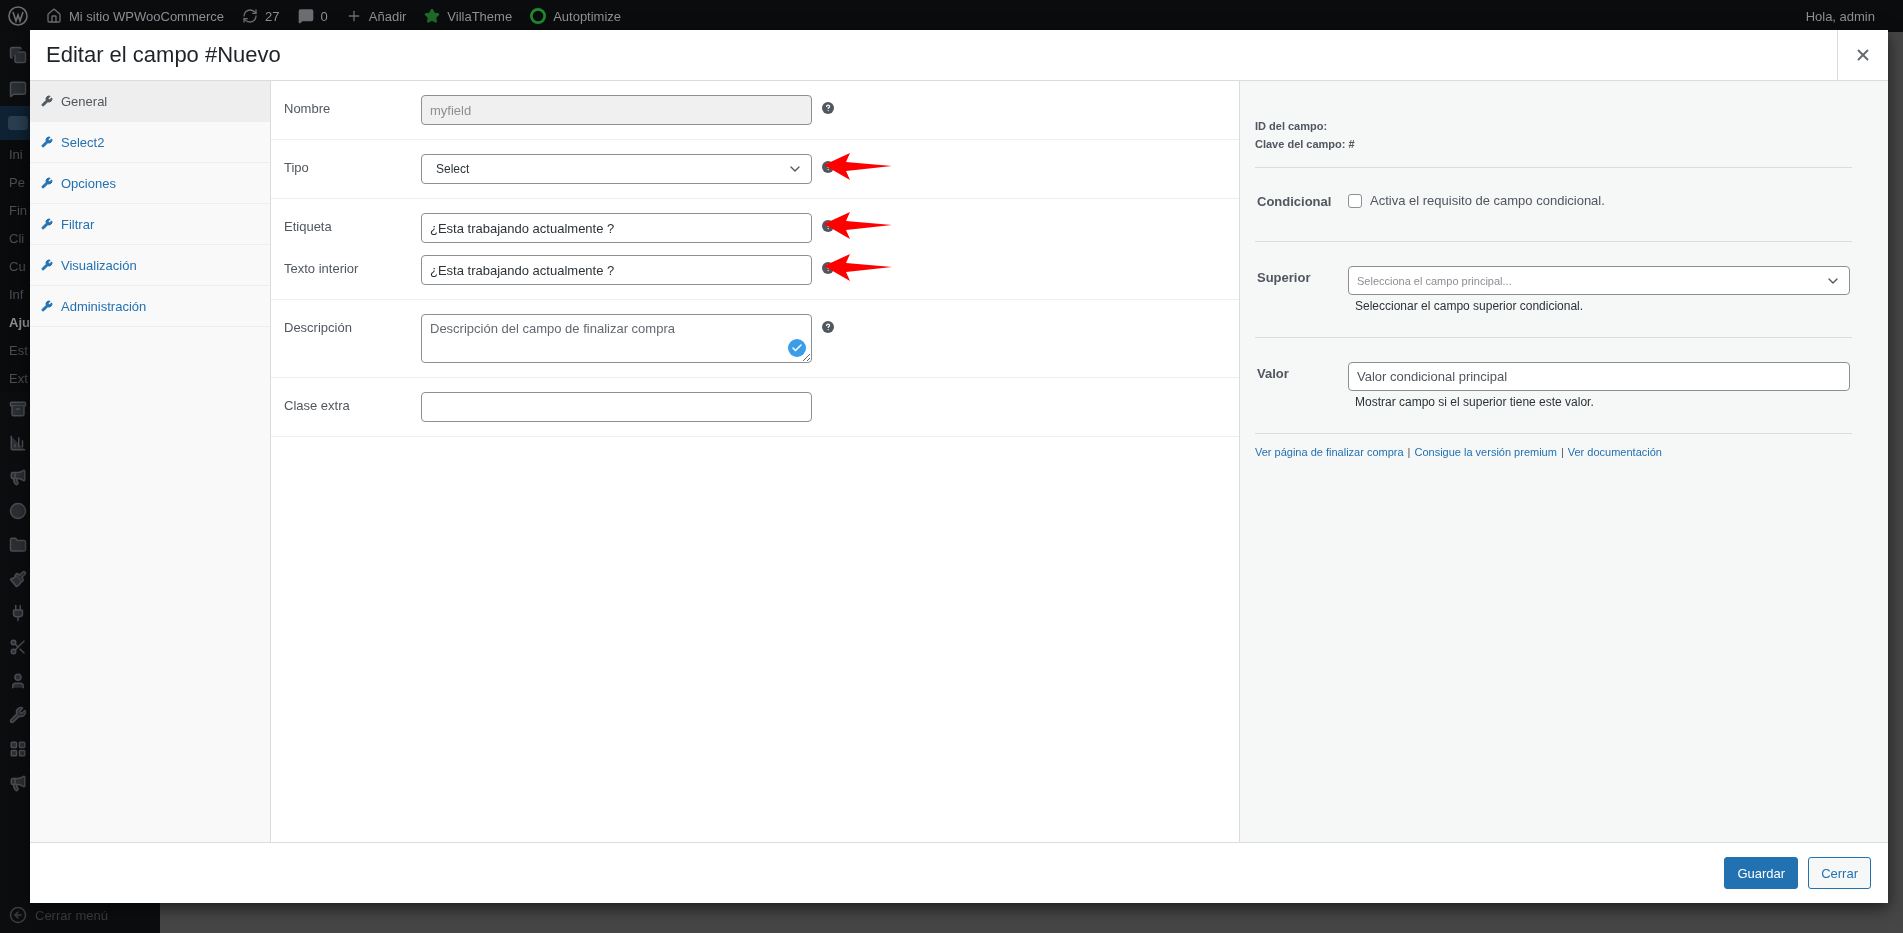 Image resolution: width=1903 pixels, height=933 pixels. I want to click on conditional-label: Condicional, so click(1295, 201).